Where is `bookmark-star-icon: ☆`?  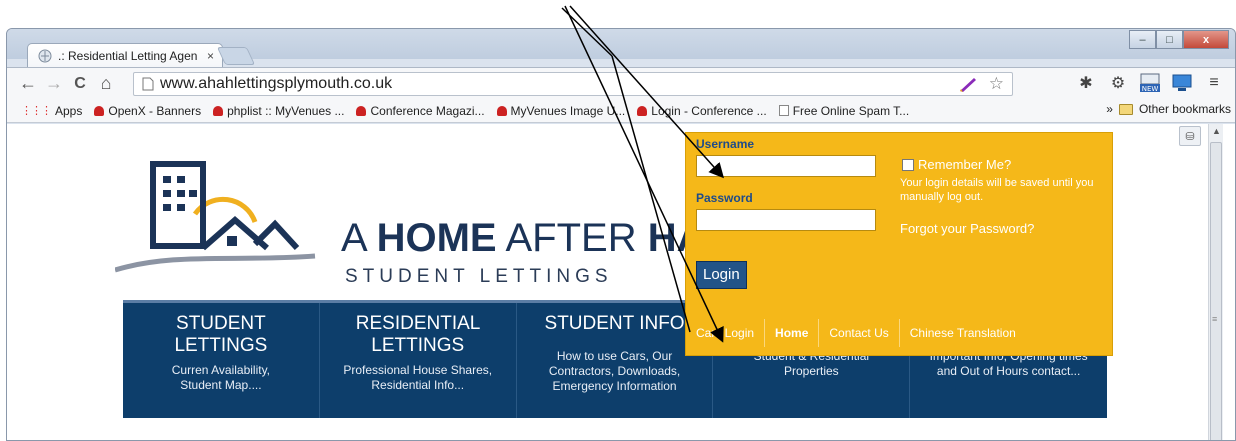 bookmark-star-icon: ☆ is located at coordinates (996, 84).